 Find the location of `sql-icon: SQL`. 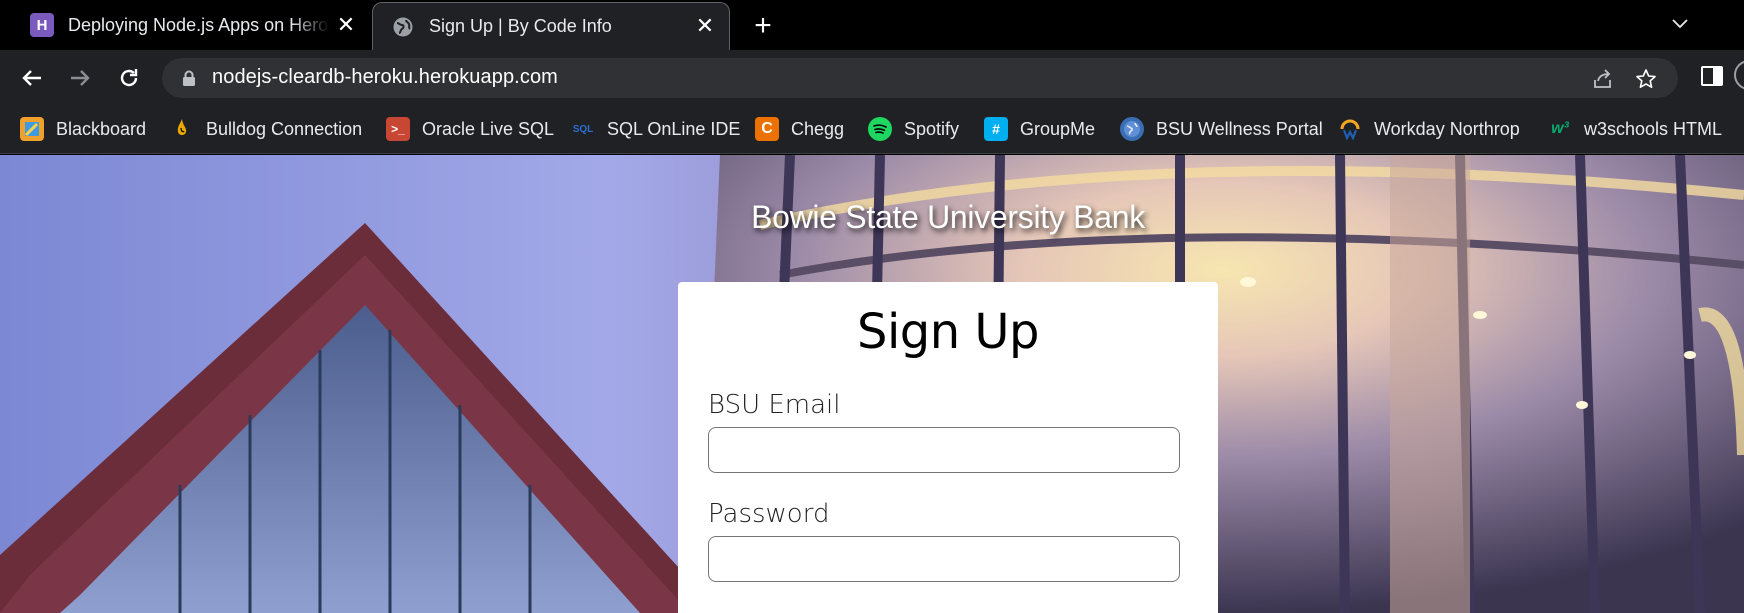

sql-icon: SQL is located at coordinates (583, 129).